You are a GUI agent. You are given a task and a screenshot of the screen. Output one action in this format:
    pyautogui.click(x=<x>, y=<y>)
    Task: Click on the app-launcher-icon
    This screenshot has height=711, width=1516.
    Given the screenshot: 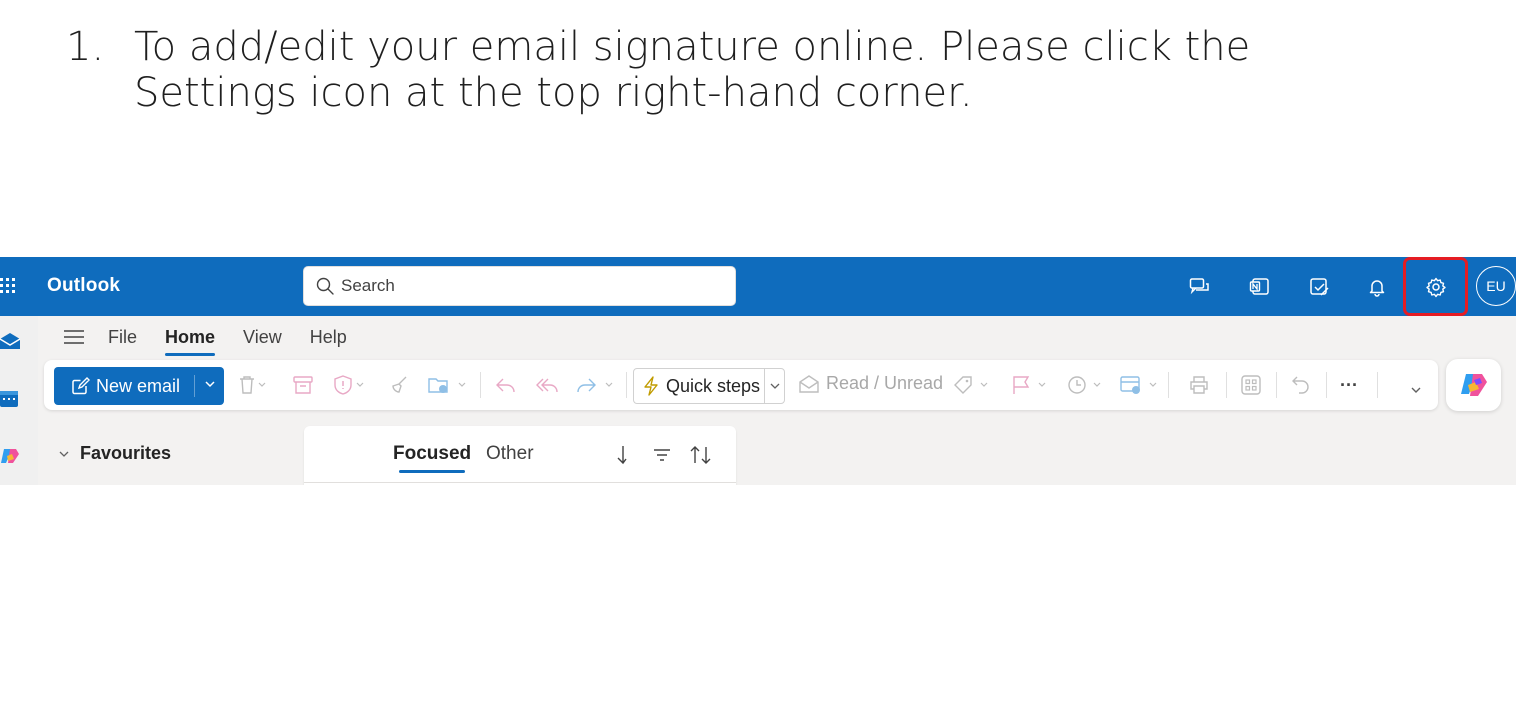 What is the action you would take?
    pyautogui.click(x=9, y=286)
    